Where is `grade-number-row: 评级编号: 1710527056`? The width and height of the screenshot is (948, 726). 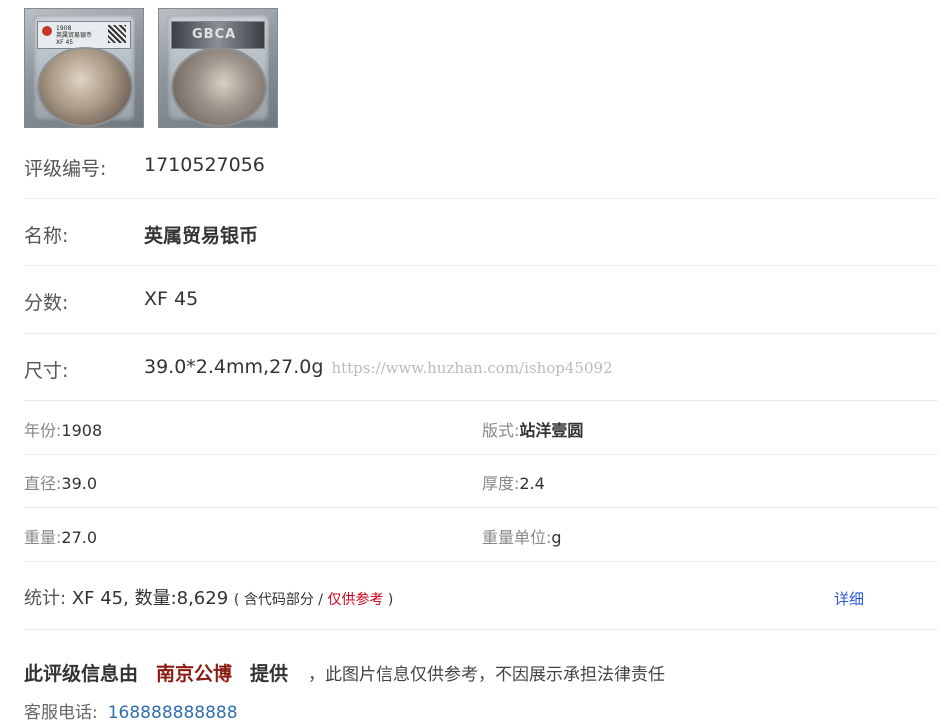
grade-number-row: 评级编号: 1710527056 is located at coordinates (481, 164).